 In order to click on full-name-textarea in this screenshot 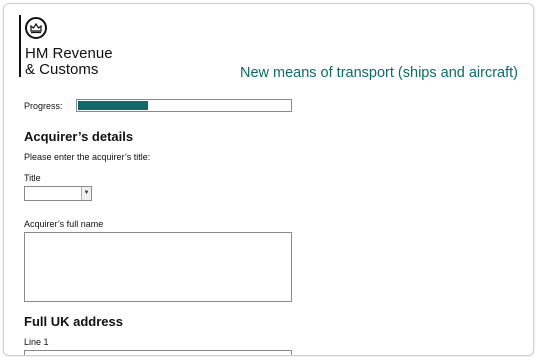, I will do `click(158, 267)`.